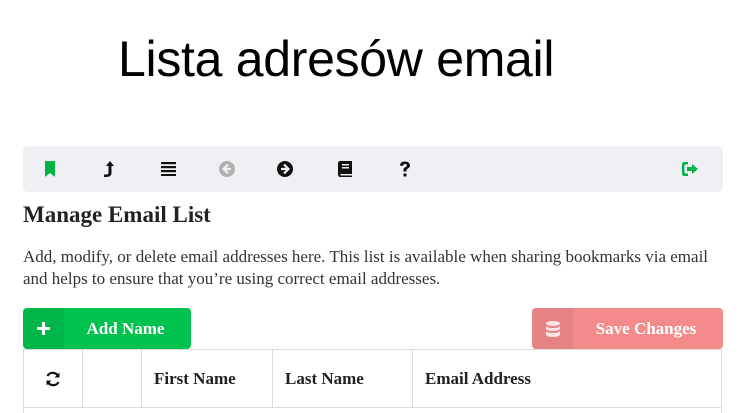  I want to click on header-divider, so click(372, 407).